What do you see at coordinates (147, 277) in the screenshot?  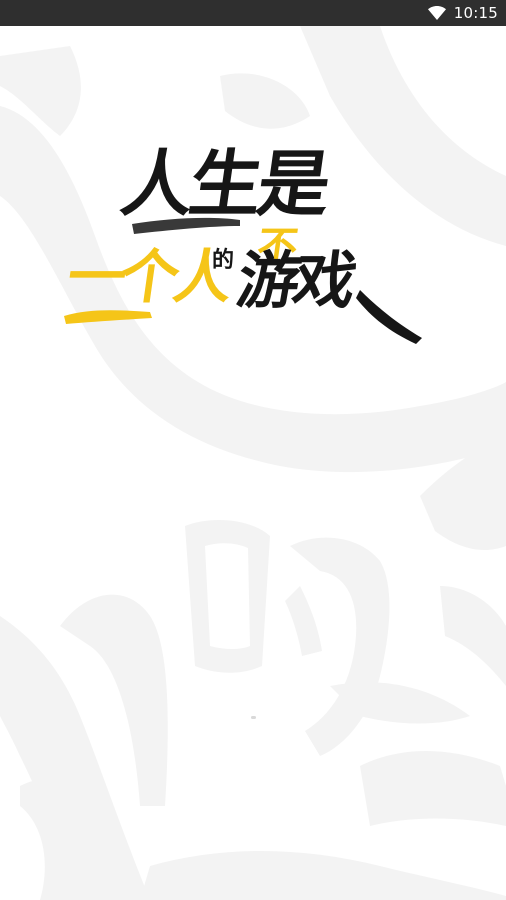 I see `logo-line-2-yellow: 一个人` at bounding box center [147, 277].